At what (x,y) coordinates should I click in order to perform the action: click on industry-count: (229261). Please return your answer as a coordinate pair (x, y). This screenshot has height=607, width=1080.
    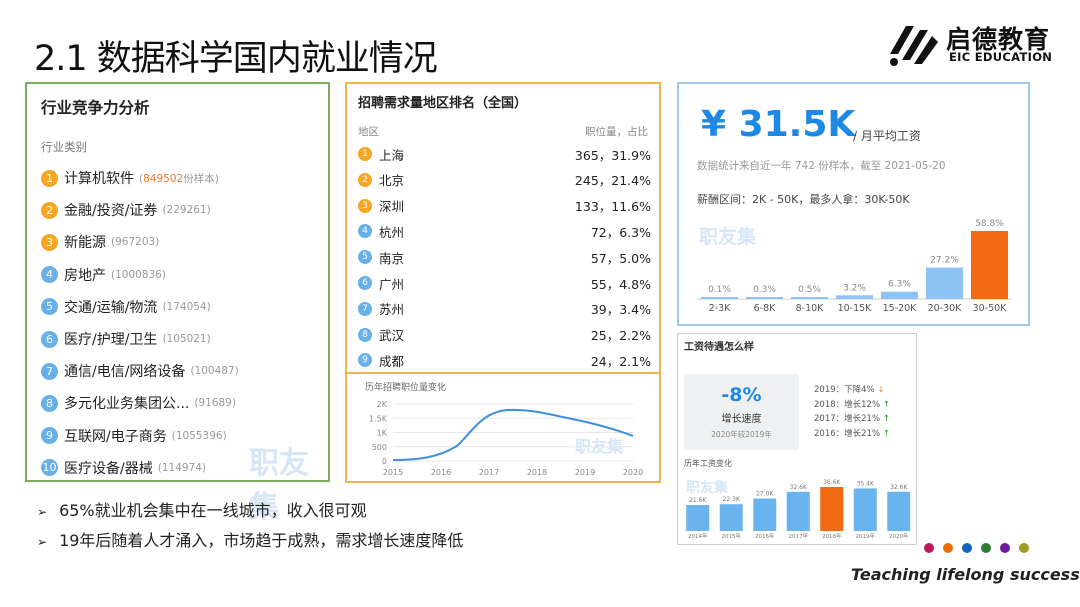
    Looking at the image, I should click on (186, 210).